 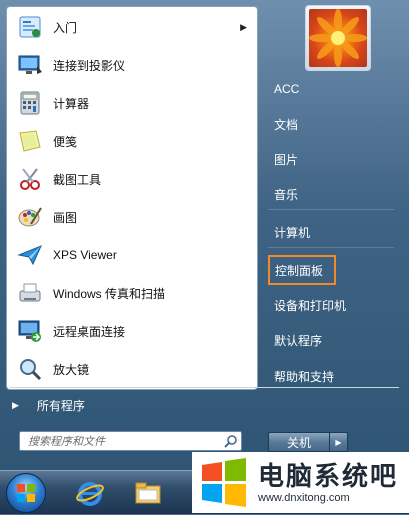 I want to click on program-label: 便笺, so click(x=65, y=141).